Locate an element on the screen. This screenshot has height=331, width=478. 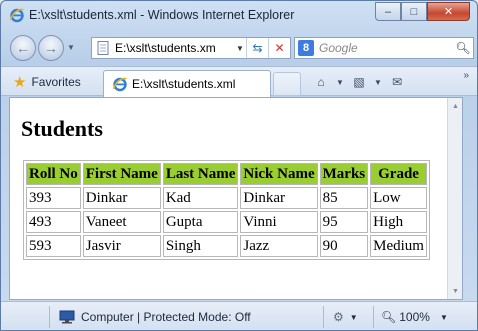
page-title: Students is located at coordinates (62, 128).